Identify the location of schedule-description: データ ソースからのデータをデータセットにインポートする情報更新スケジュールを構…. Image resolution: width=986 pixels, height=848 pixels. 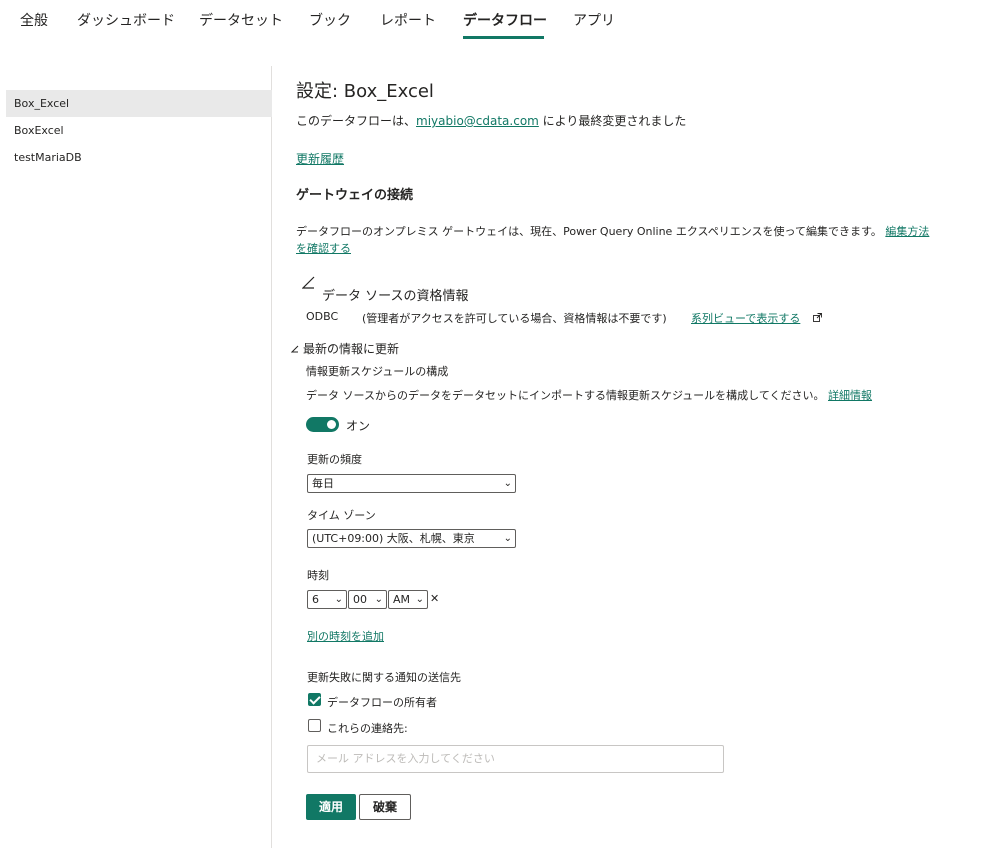
(565, 395).